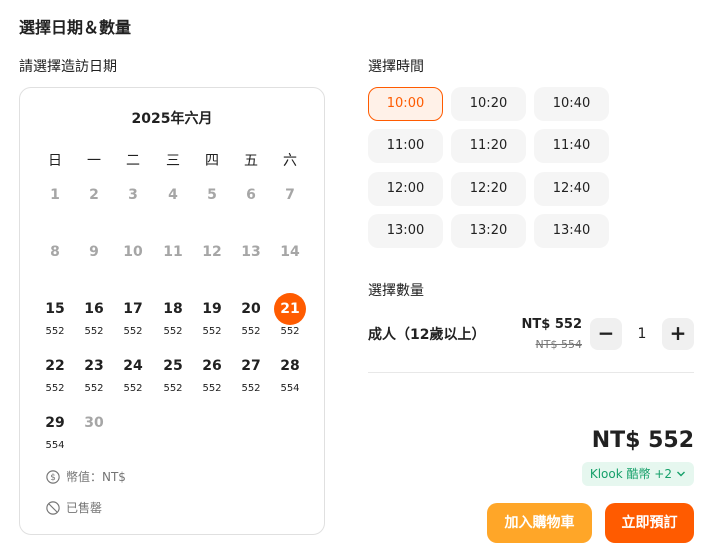  I want to click on time-slot: 10:20, so click(488, 104).